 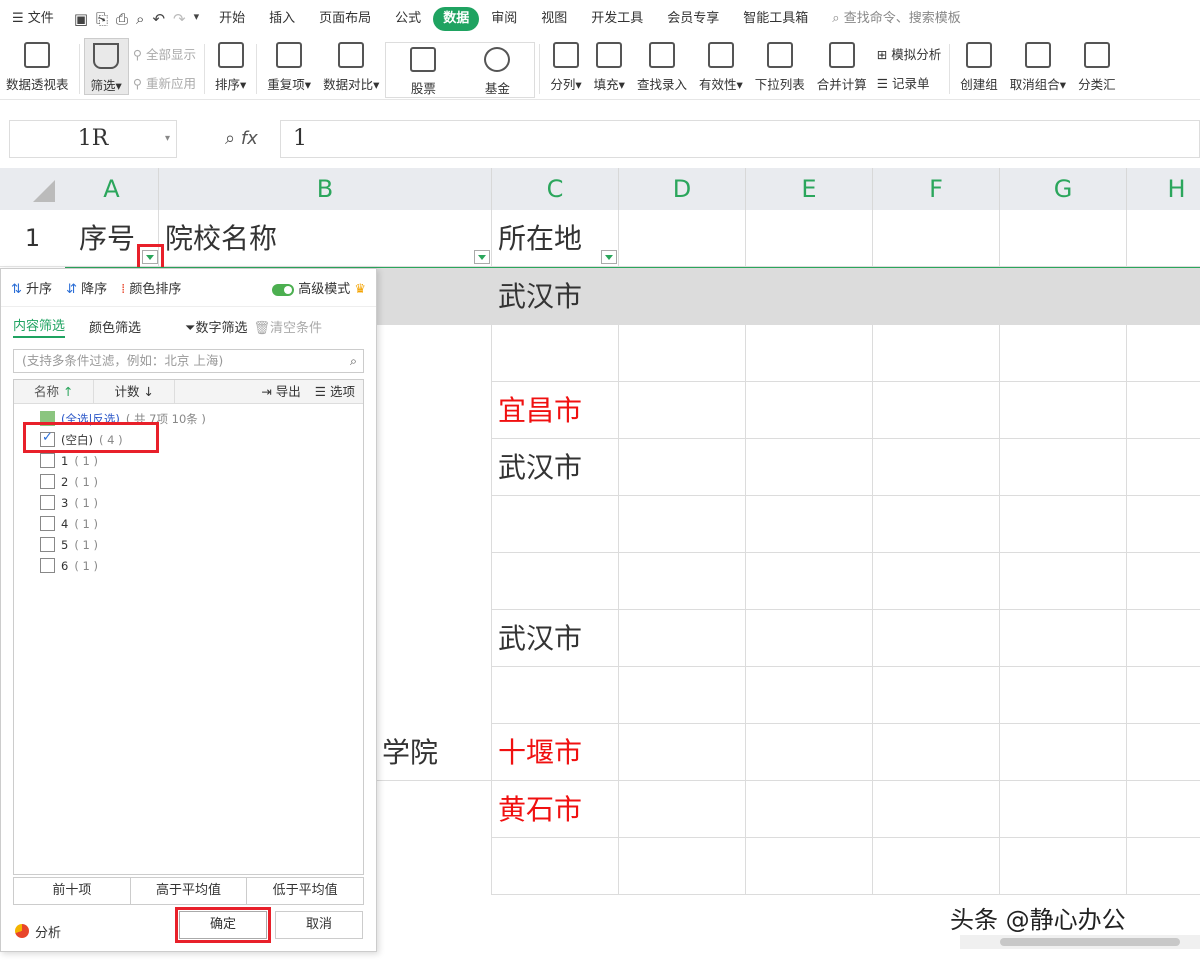 What do you see at coordinates (38, 931) in the screenshot?
I see `analysis-button: 分析` at bounding box center [38, 931].